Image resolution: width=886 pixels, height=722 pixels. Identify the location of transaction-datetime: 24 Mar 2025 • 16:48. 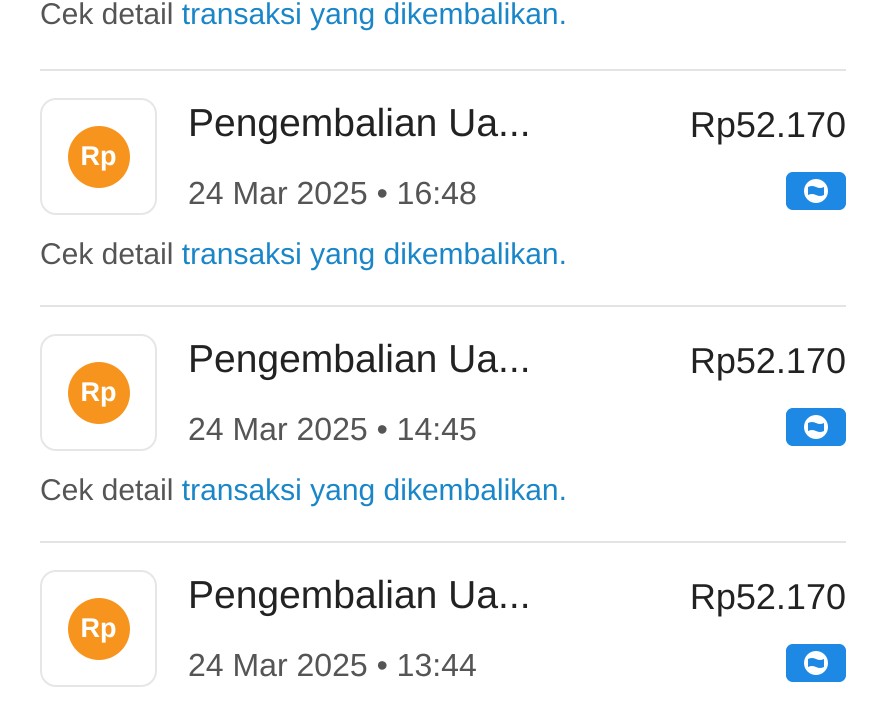
(333, 193).